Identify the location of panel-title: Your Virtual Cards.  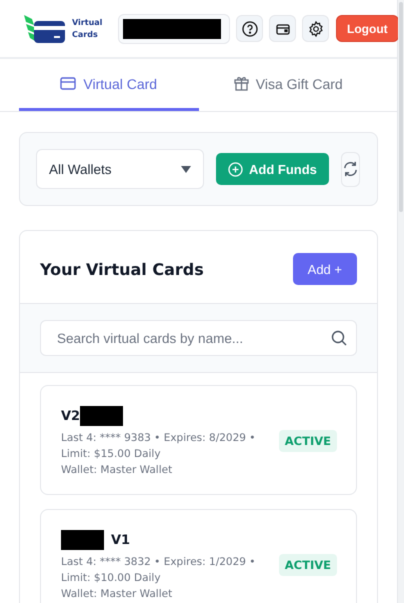
(122, 269).